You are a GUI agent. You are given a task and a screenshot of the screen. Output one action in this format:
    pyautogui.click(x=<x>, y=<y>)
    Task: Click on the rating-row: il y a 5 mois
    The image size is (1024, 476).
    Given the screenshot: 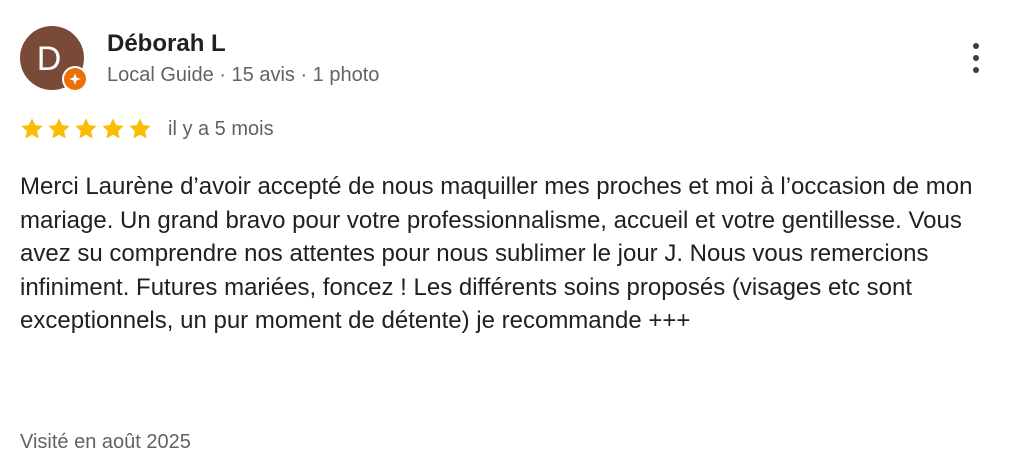 What is the action you would take?
    pyautogui.click(x=146, y=129)
    